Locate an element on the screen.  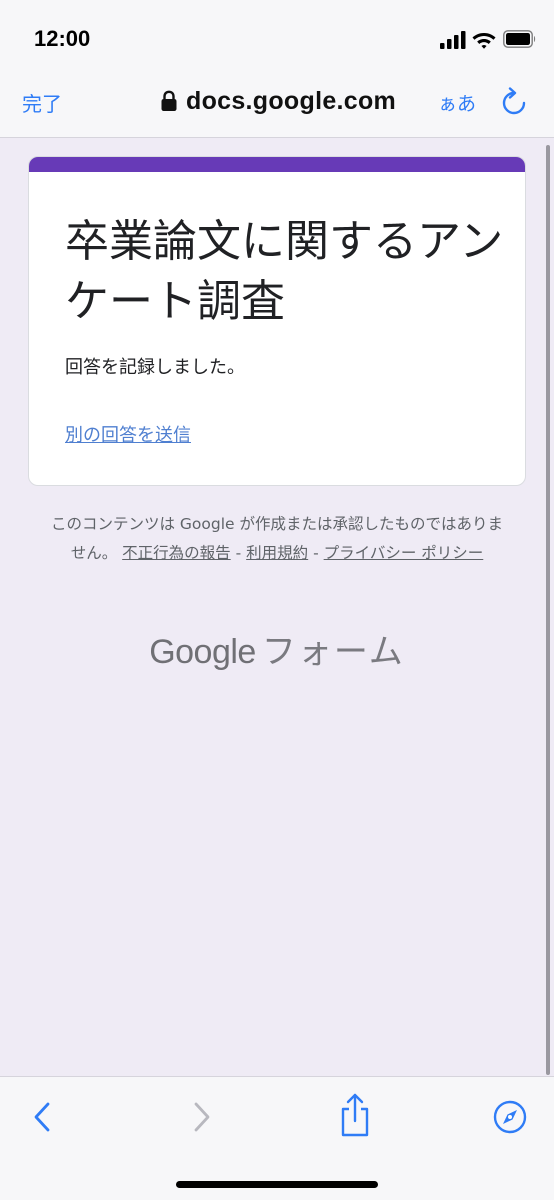
home-indicator is located at coordinates (277, 1184).